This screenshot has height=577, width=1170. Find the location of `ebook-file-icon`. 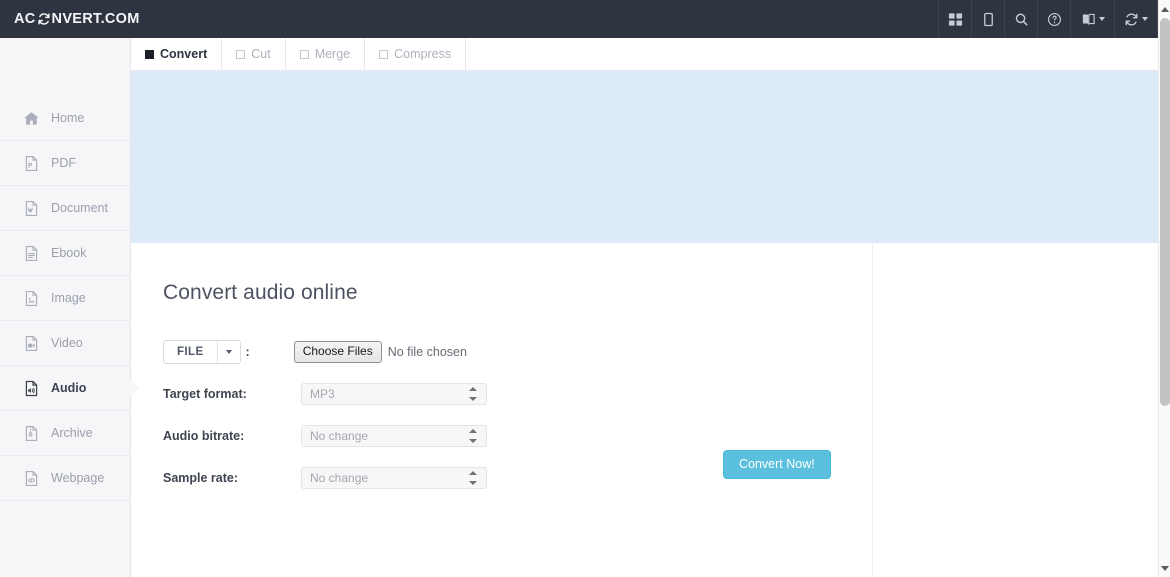

ebook-file-icon is located at coordinates (31, 253).